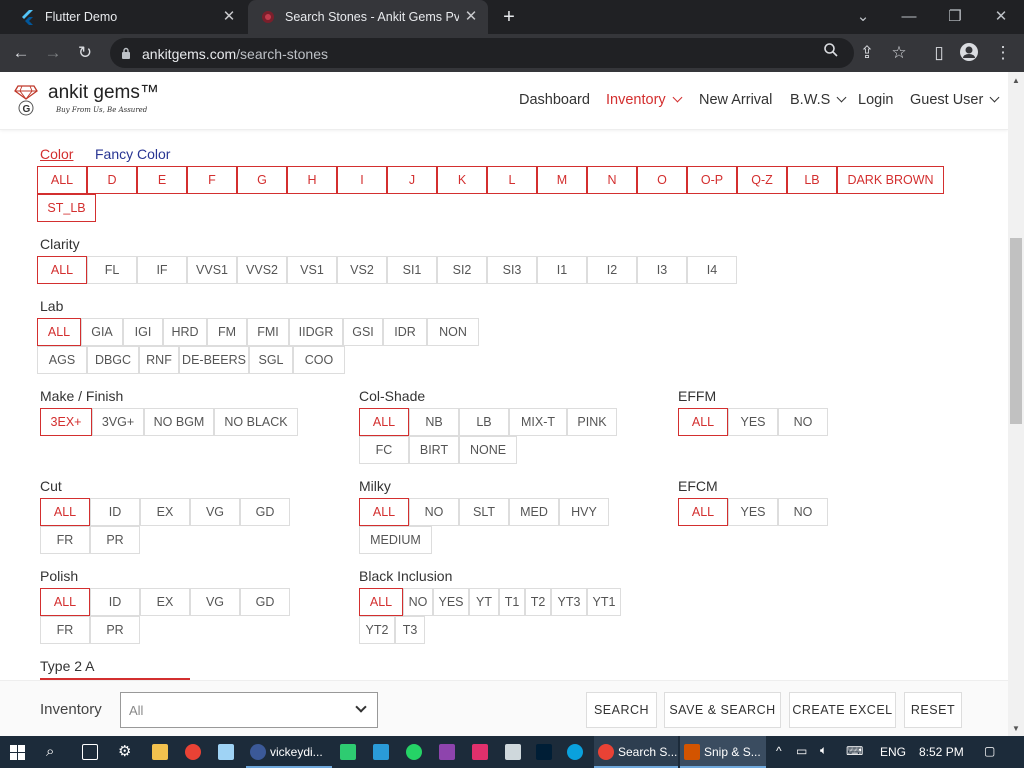 Image resolution: width=1024 pixels, height=768 pixels. Describe the element at coordinates (712, 270) in the screenshot. I see `clarity-option-i4: I4` at that location.